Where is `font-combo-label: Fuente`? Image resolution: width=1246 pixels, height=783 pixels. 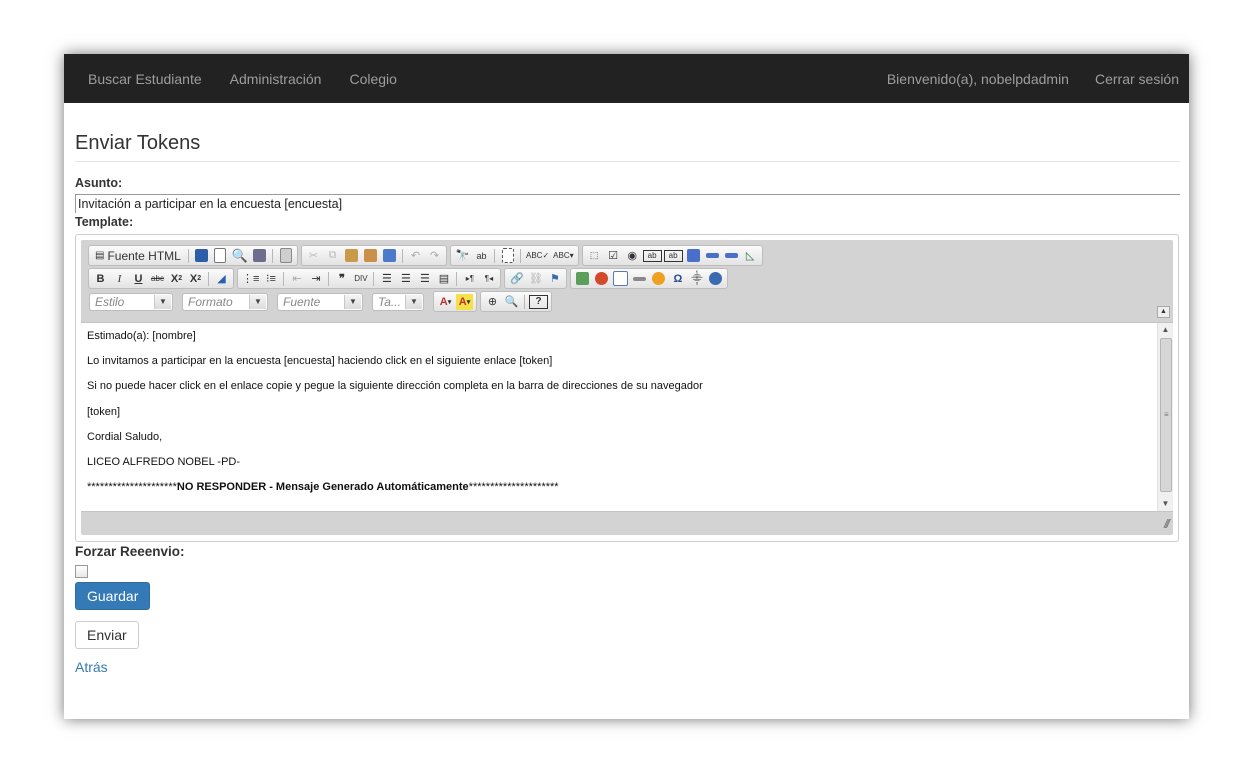 font-combo-label: Fuente is located at coordinates (302, 301).